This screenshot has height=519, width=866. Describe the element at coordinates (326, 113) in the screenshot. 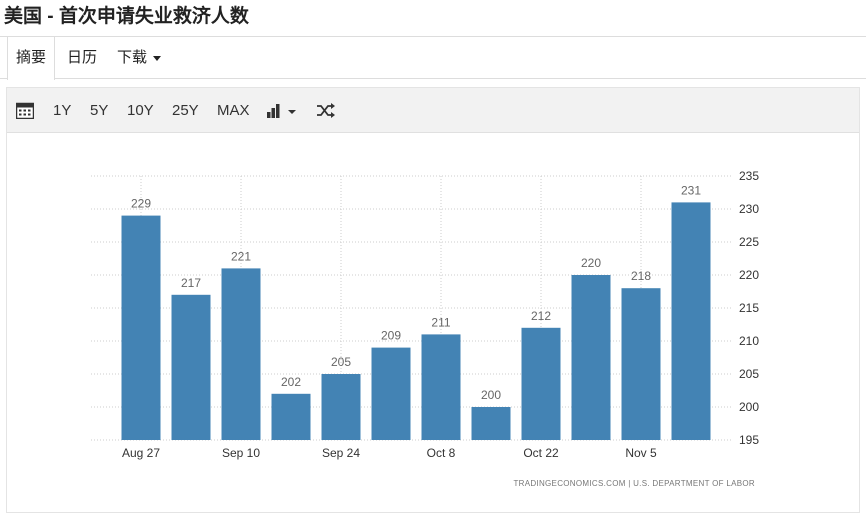

I see `shuffle-icon` at that location.